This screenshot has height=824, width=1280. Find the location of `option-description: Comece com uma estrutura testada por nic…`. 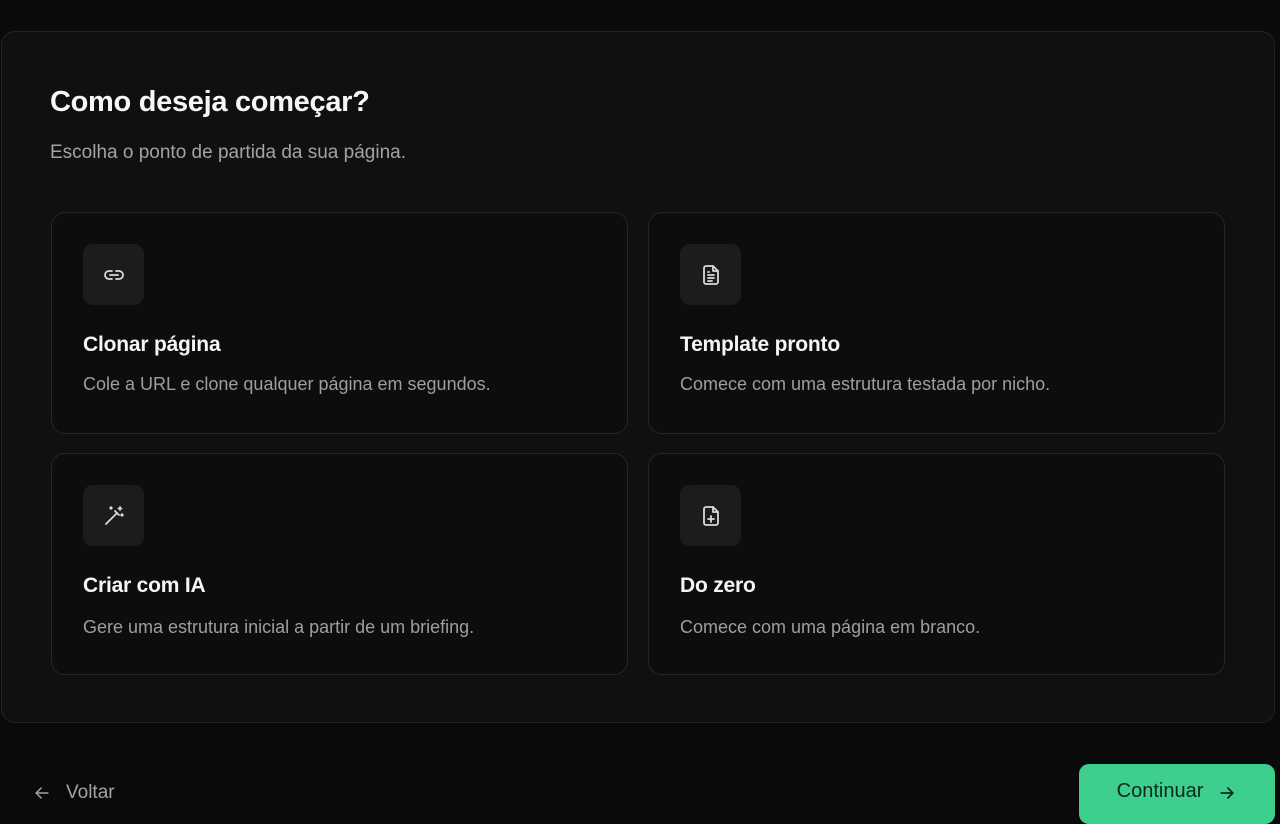

option-description: Comece com uma estrutura testada por nic… is located at coordinates (865, 384).